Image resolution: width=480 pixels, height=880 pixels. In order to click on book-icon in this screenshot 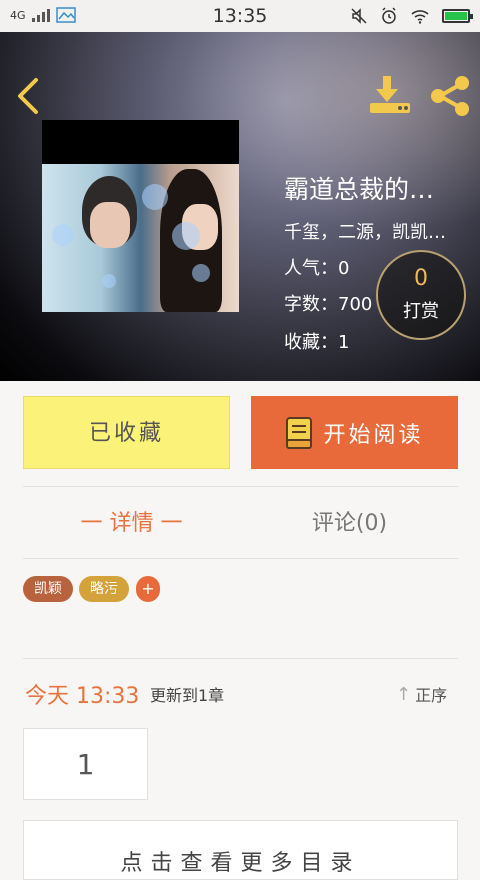, I will do `click(299, 432)`.